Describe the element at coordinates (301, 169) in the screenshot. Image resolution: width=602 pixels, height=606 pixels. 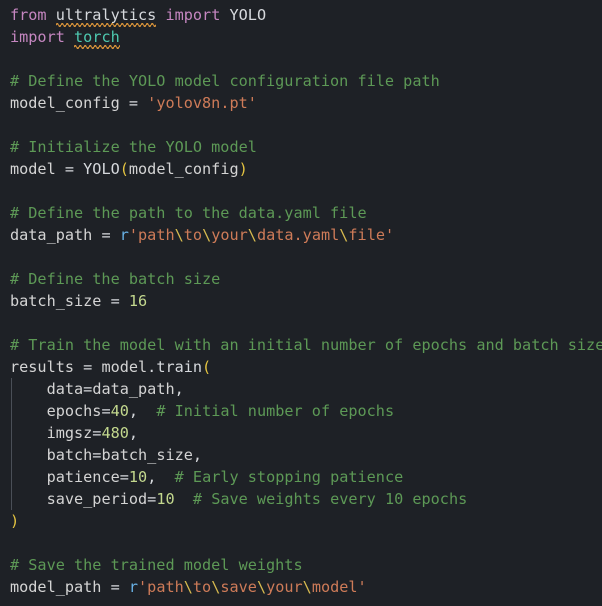
I see `code-line: model = YOLO(model_config)` at that location.